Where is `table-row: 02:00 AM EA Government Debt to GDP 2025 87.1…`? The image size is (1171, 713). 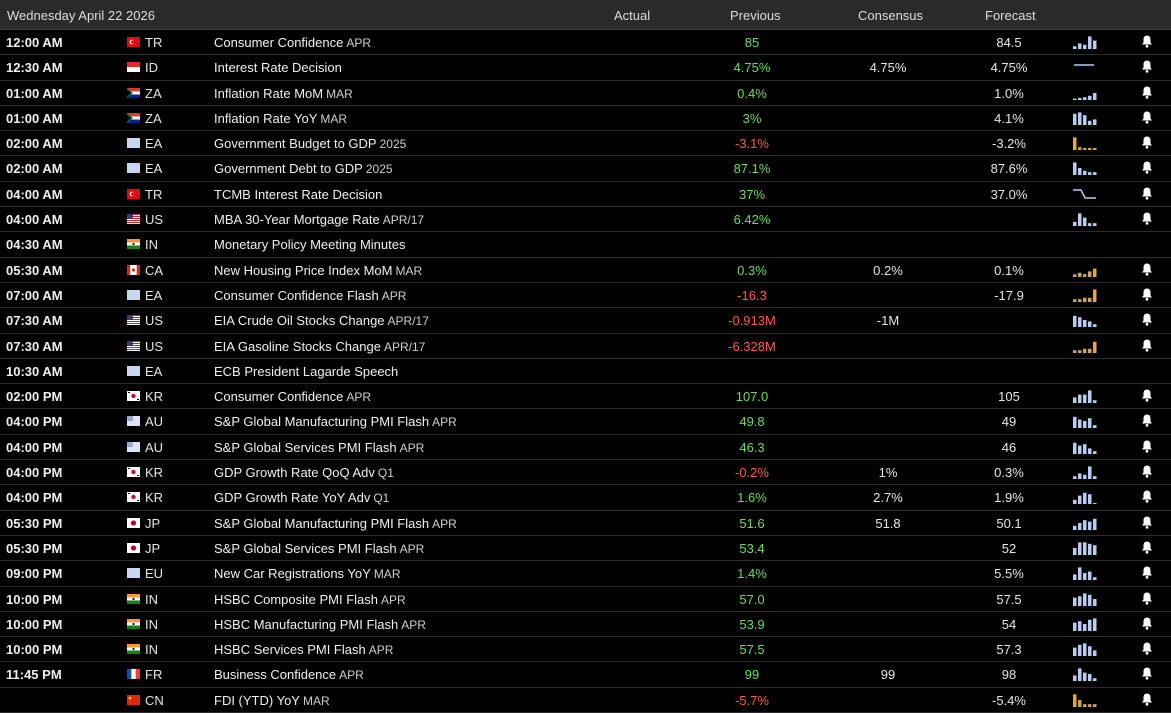
table-row: 02:00 AM EA Government Debt to GDP 2025 87.1… is located at coordinates (585, 169).